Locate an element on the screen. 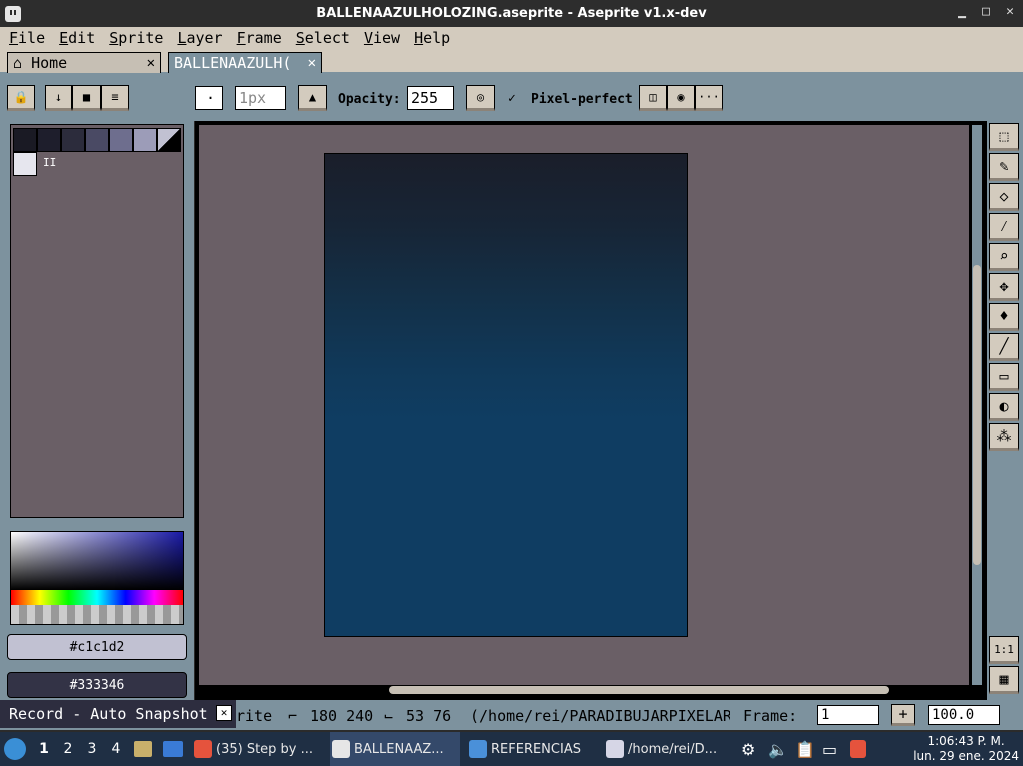  saturation-value-box is located at coordinates (97, 561).